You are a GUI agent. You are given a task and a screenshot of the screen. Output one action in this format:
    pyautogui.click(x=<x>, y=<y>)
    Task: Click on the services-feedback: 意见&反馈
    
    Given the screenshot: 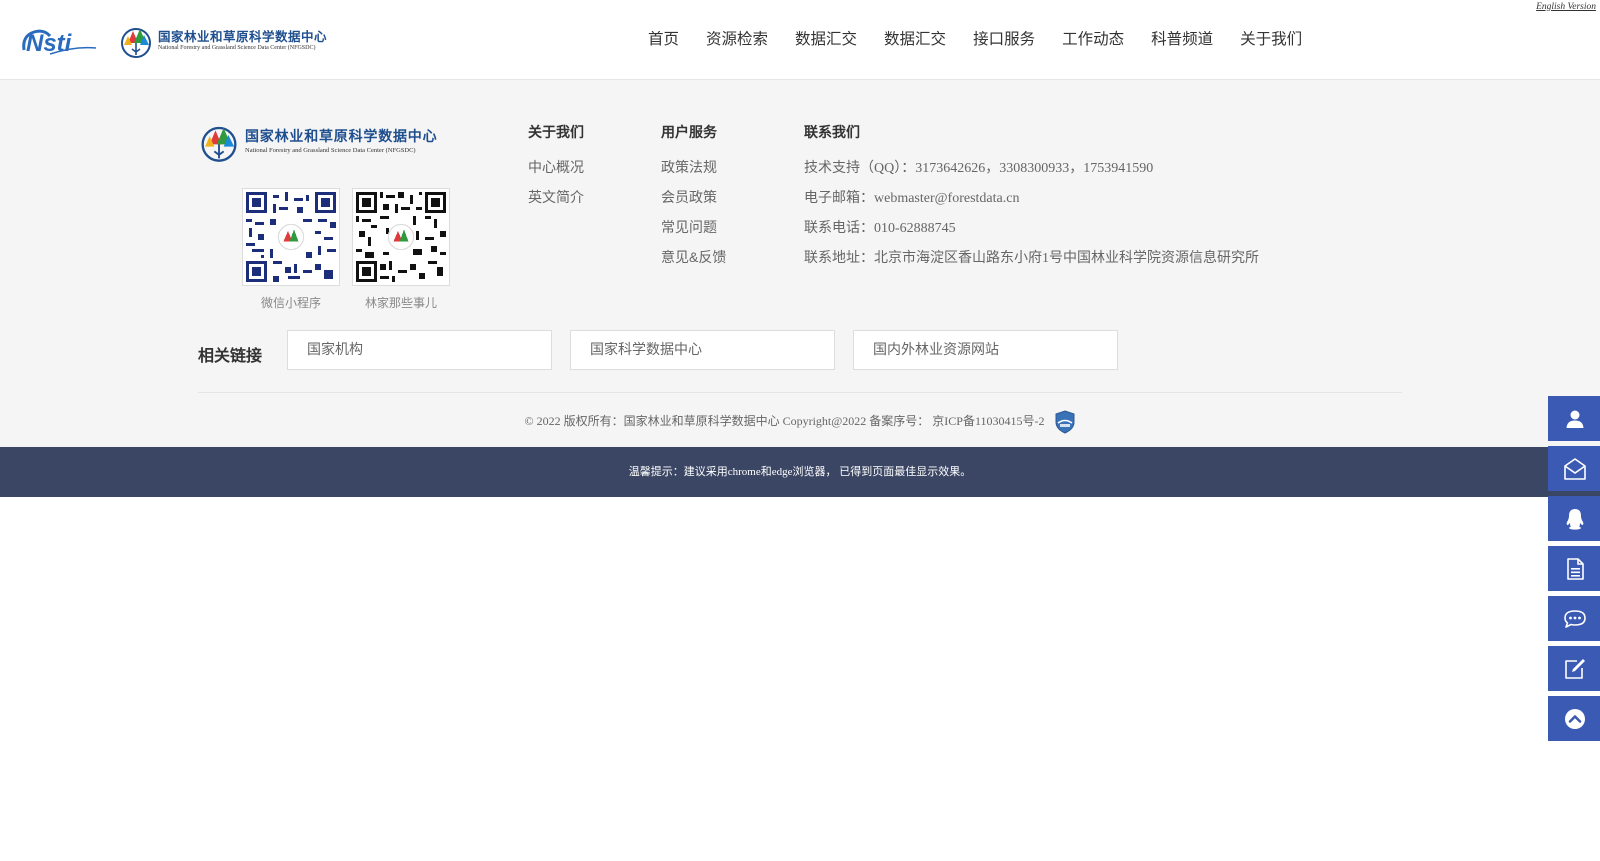 What is the action you would take?
    pyautogui.click(x=693, y=257)
    